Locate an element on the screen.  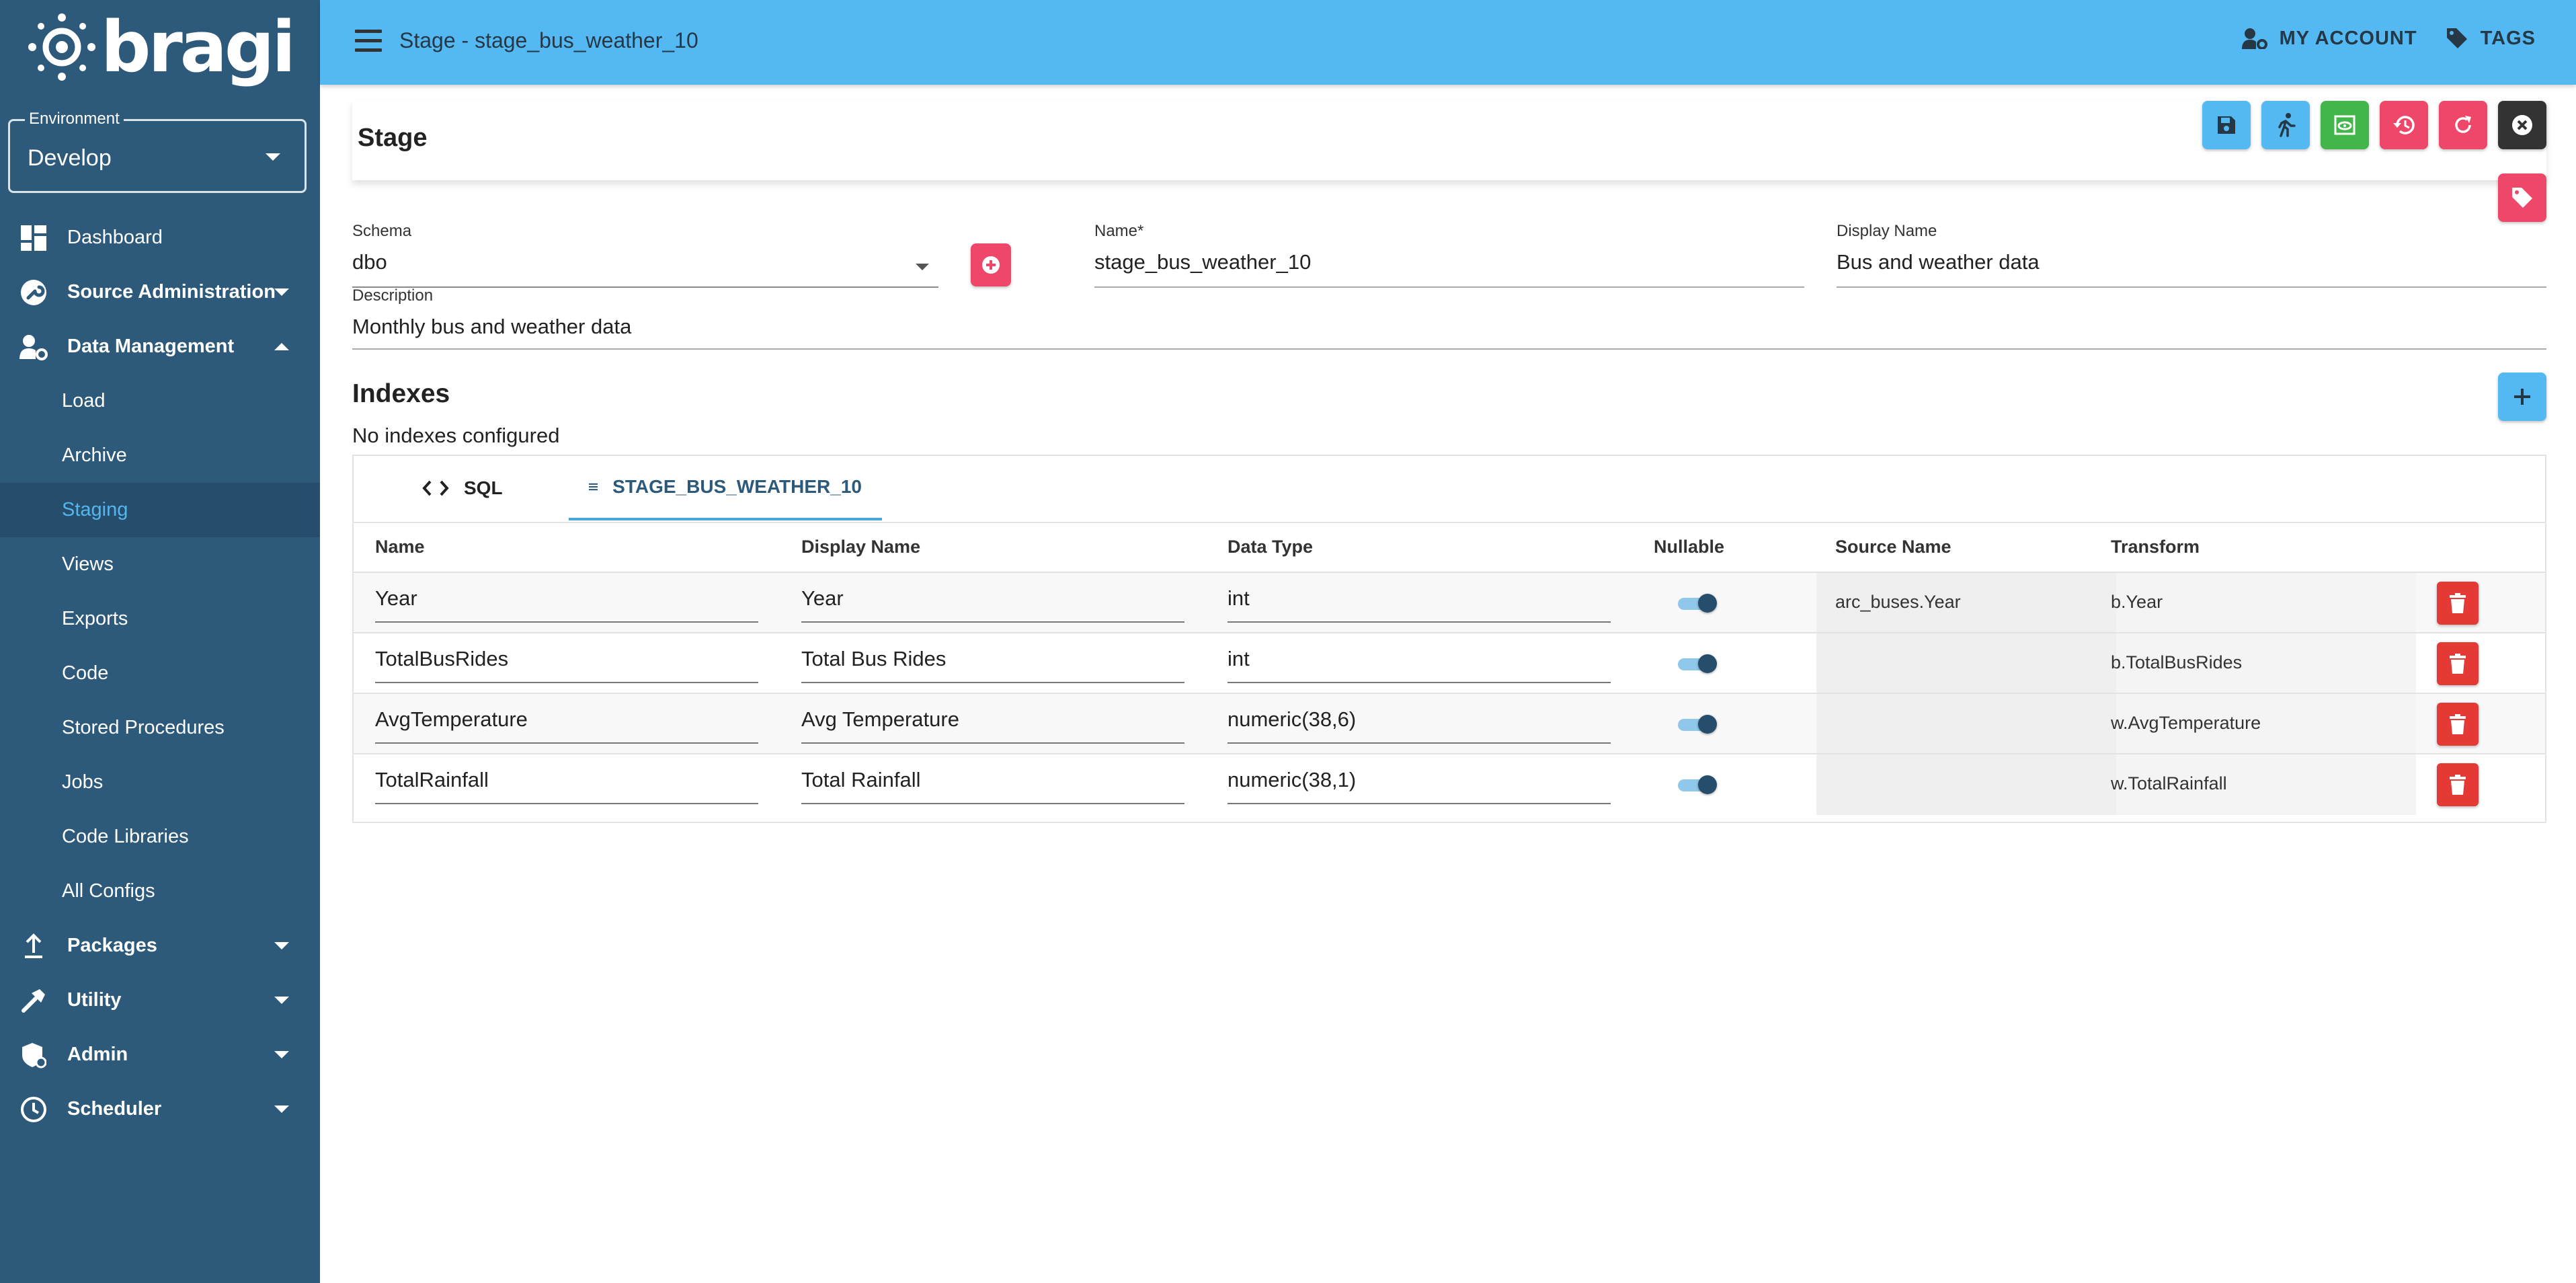
sidebar-item-code: Code is located at coordinates (160, 673).